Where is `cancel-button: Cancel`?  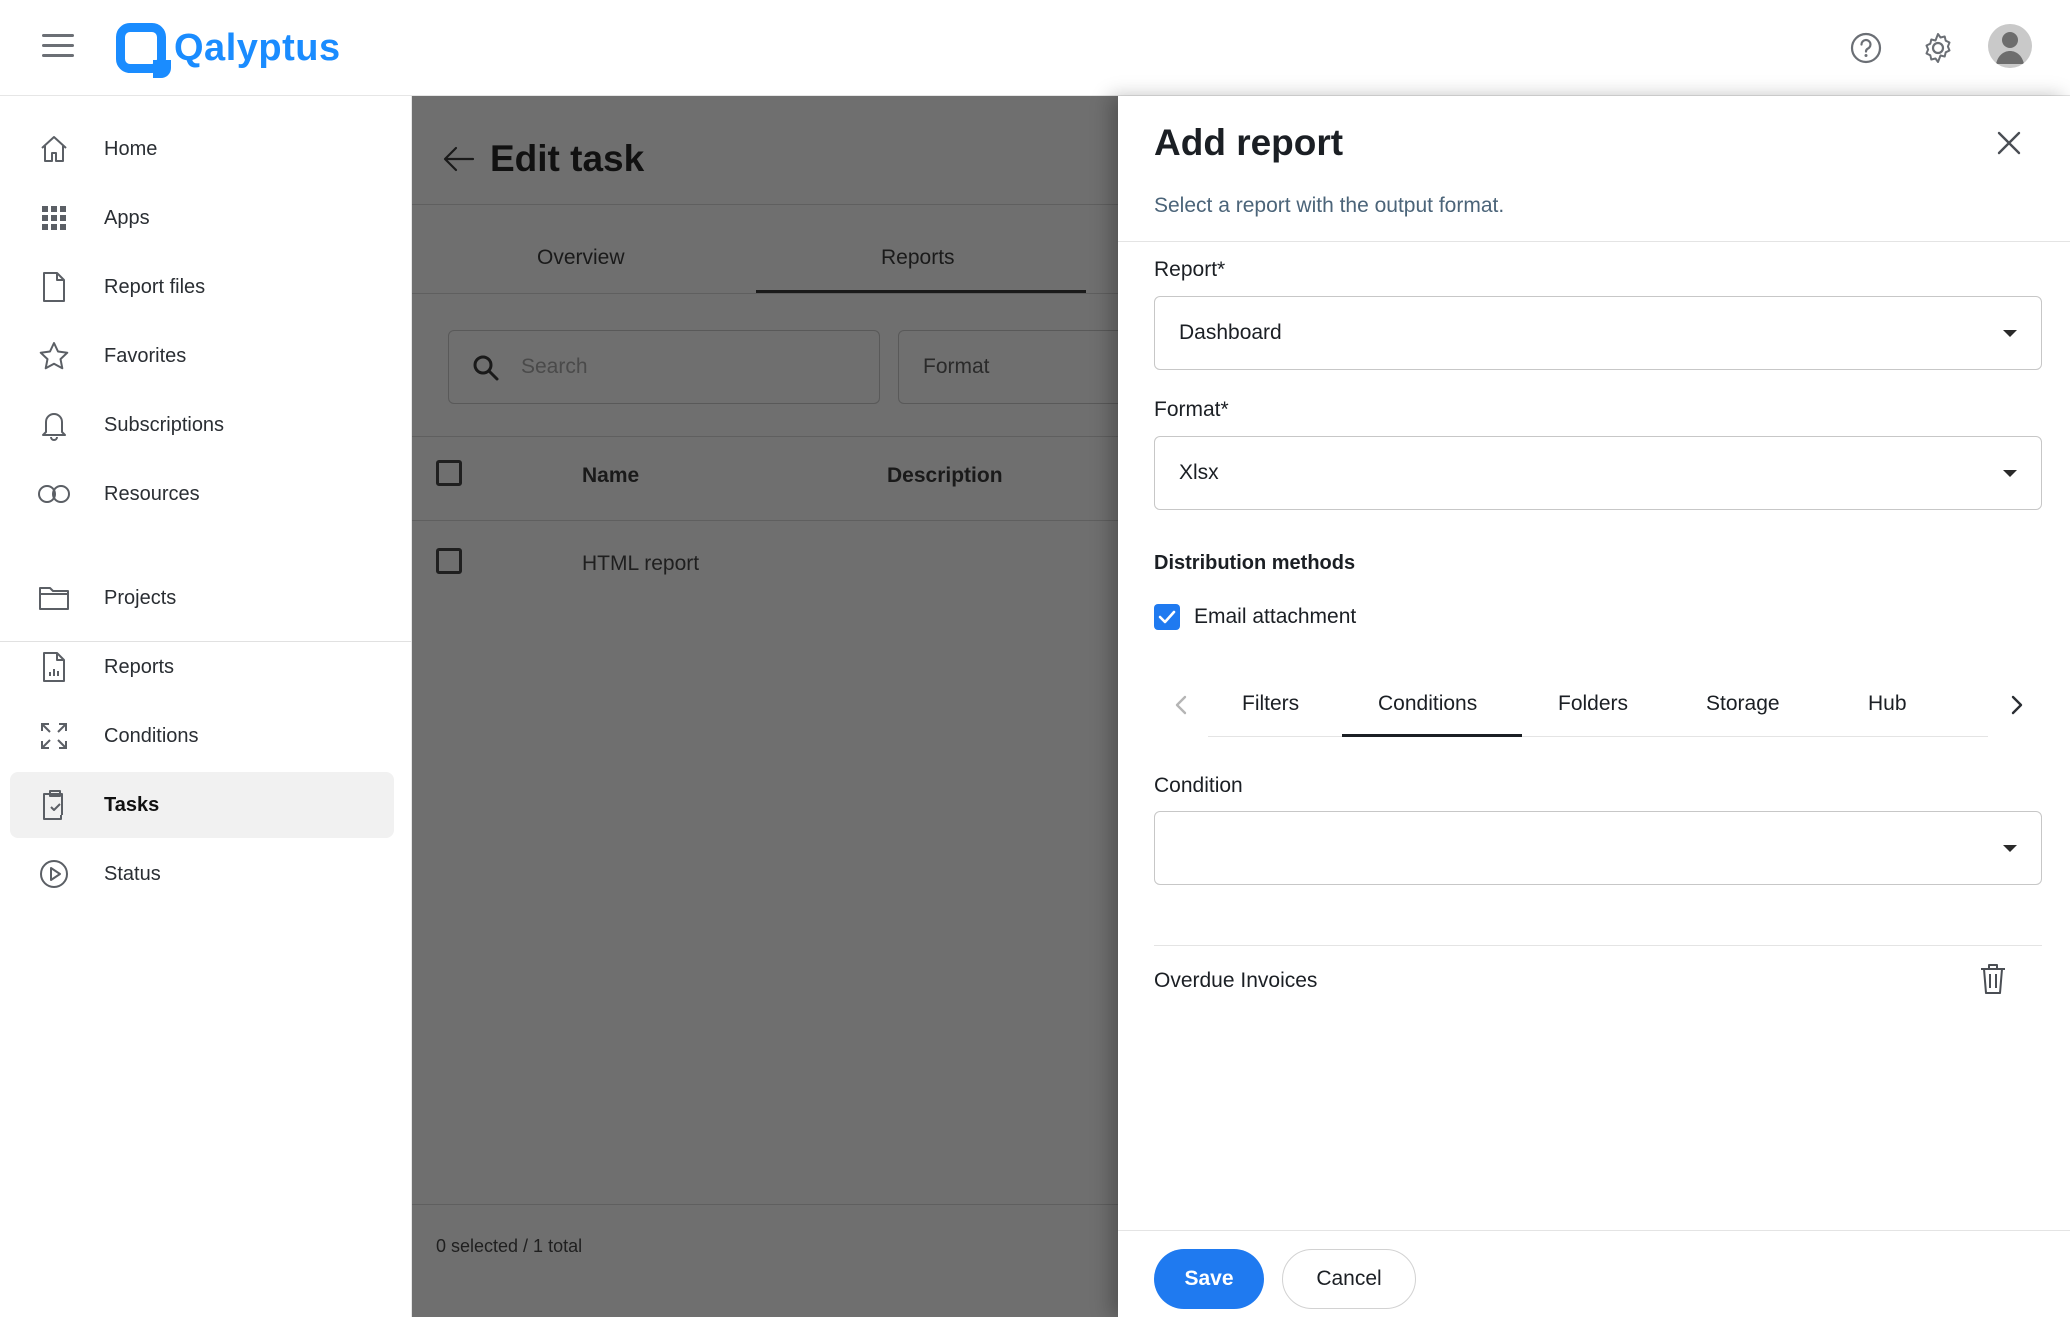
cancel-button: Cancel is located at coordinates (1349, 1279).